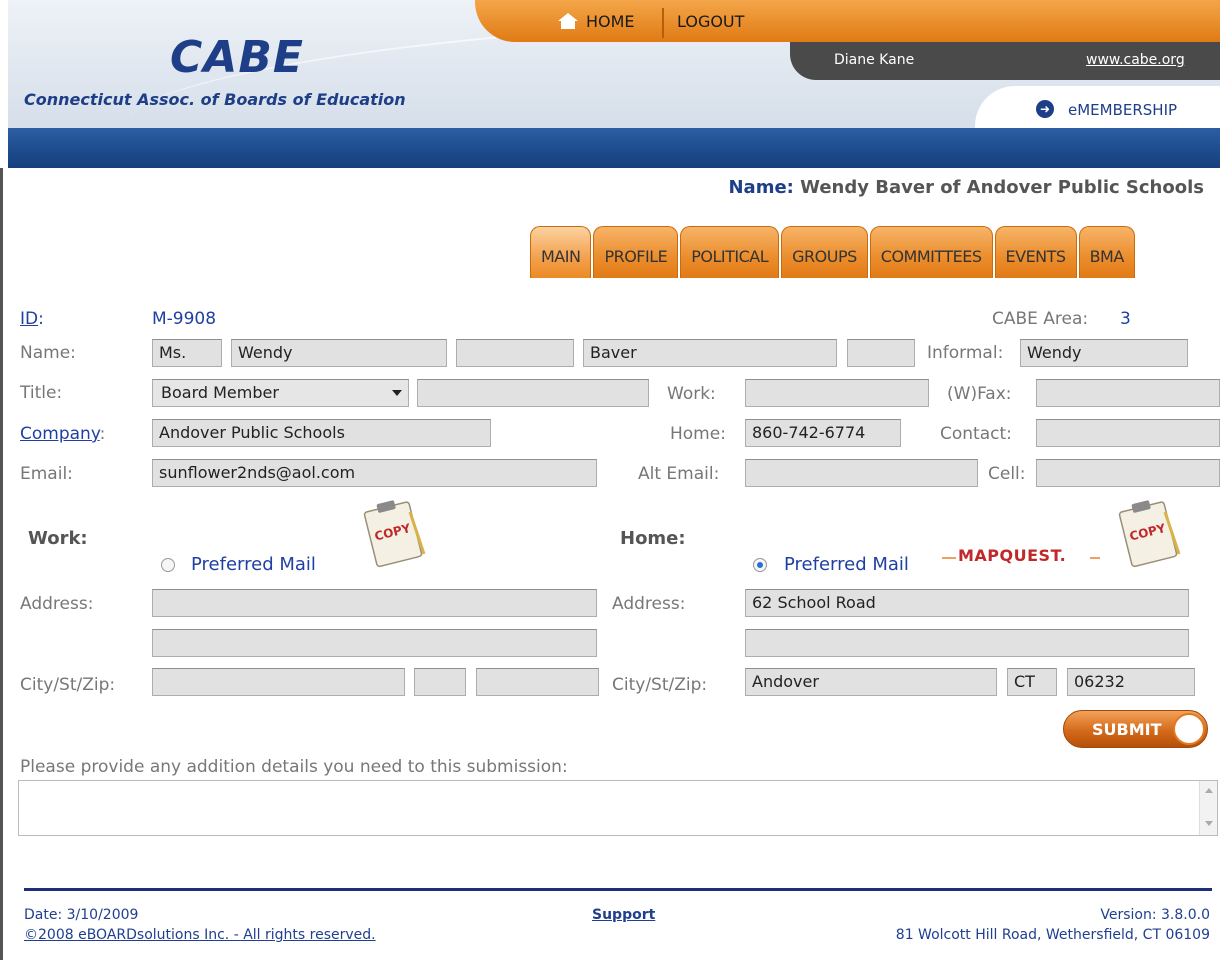 This screenshot has height=960, width=1220. What do you see at coordinates (1012, 555) in the screenshot?
I see `mapquest-text: MAPQUEST.` at bounding box center [1012, 555].